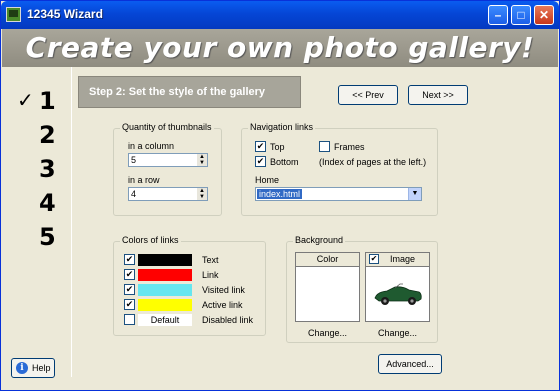 This screenshot has height=391, width=560. Describe the element at coordinates (13, 14) in the screenshot. I see `app-icon` at that location.